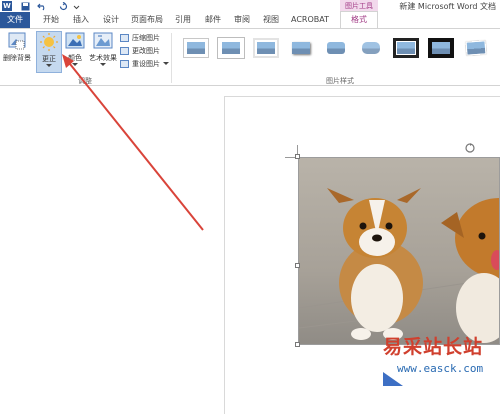 This screenshot has width=500, height=414. Describe the element at coordinates (359, 19) in the screenshot. I see `tab-format: 格式` at that location.